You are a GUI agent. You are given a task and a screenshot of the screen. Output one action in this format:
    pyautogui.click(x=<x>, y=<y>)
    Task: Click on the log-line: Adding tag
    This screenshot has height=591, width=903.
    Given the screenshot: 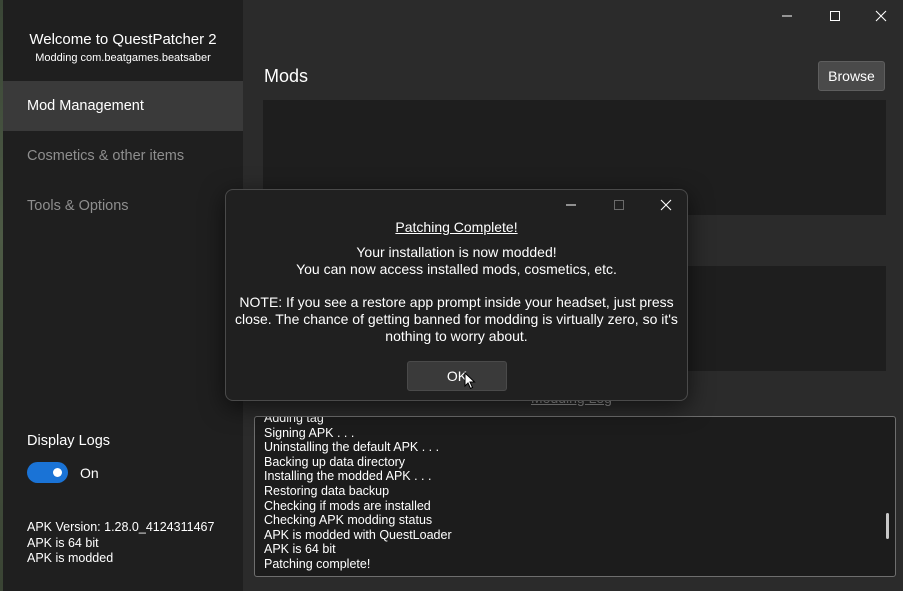 What is the action you would take?
    pyautogui.click(x=294, y=420)
    